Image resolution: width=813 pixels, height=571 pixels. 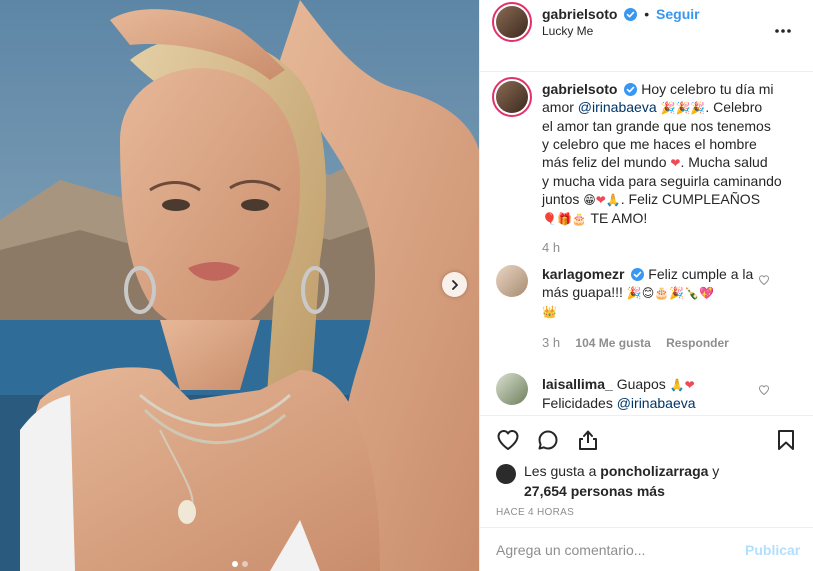 What do you see at coordinates (577, 384) in the screenshot?
I see `comment-username: laisallima_` at bounding box center [577, 384].